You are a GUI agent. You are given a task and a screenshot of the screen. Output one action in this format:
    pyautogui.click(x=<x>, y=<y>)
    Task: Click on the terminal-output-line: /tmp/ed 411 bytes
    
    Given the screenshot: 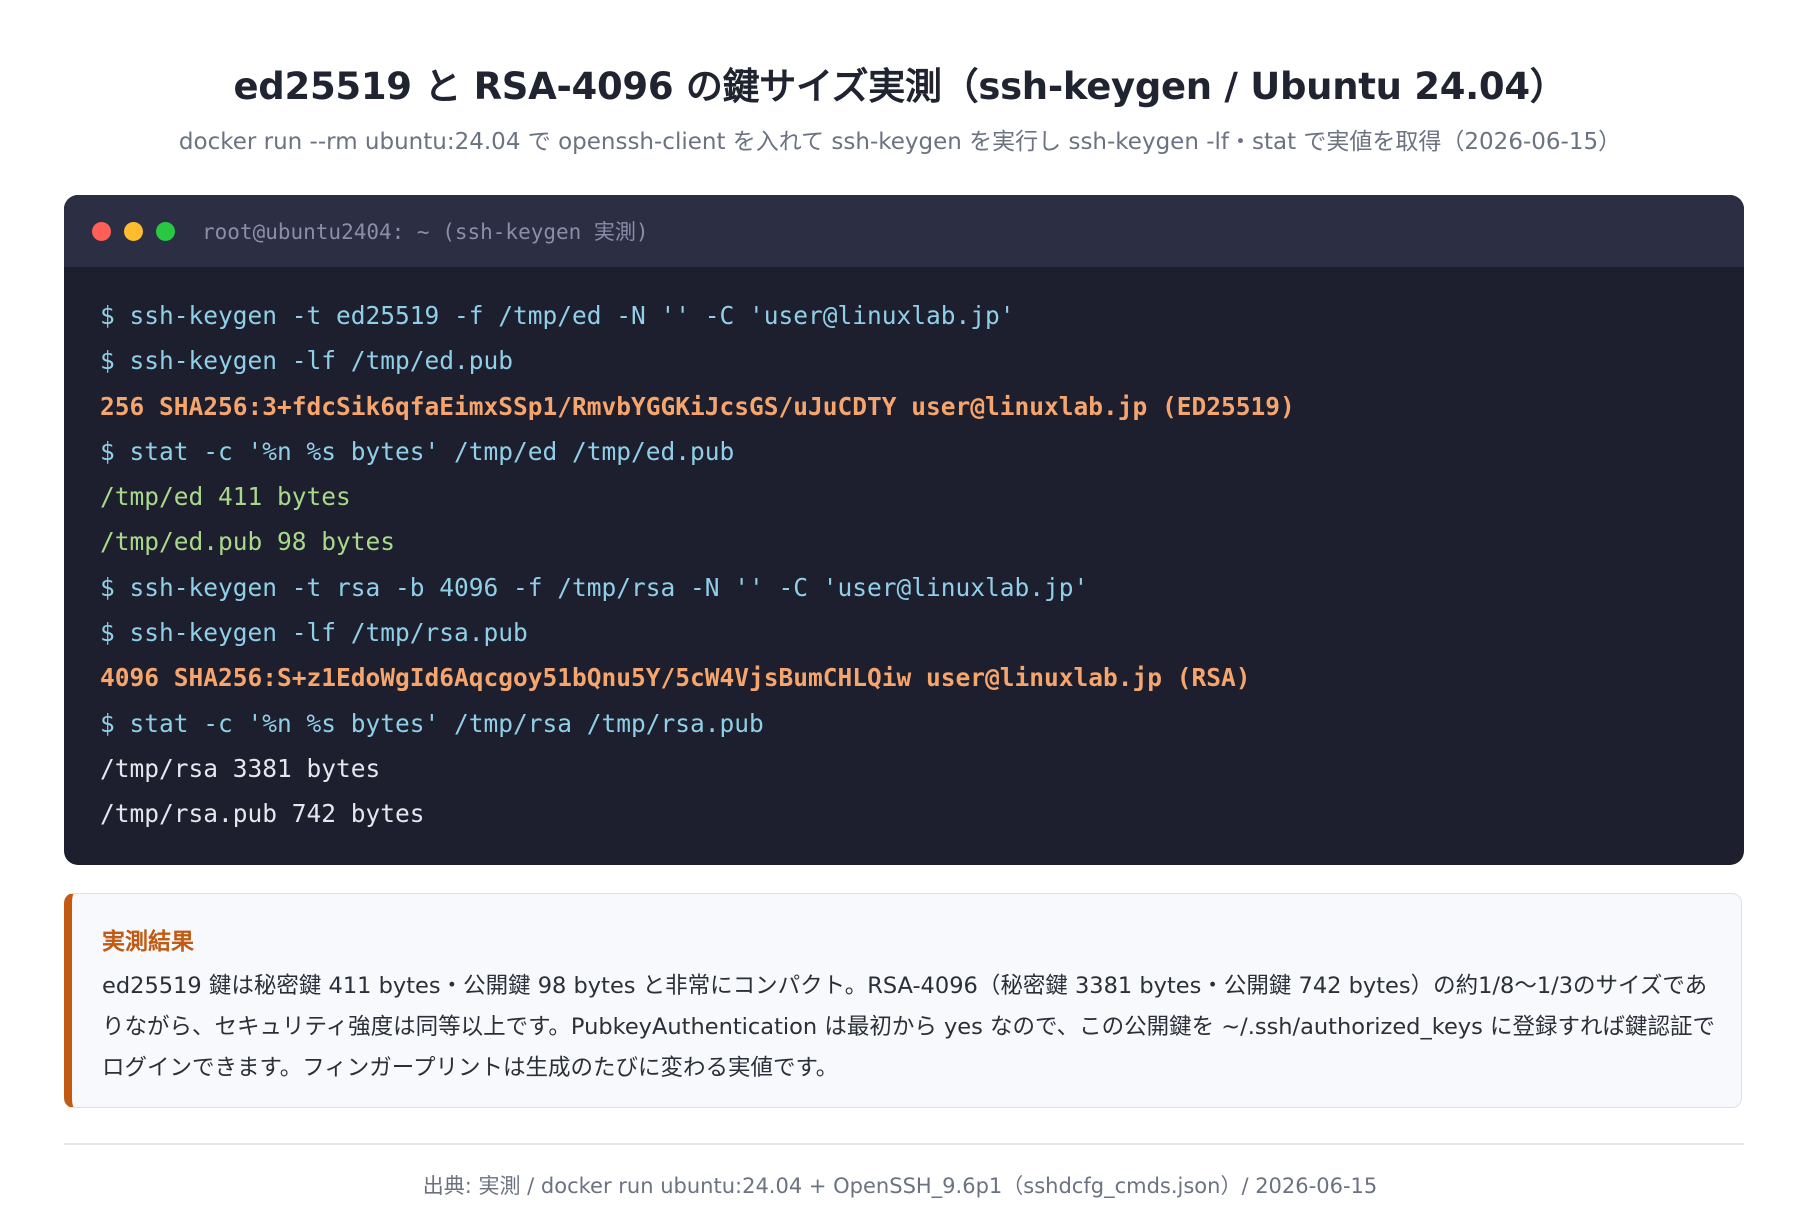 What is the action you would take?
    pyautogui.click(x=225, y=497)
    